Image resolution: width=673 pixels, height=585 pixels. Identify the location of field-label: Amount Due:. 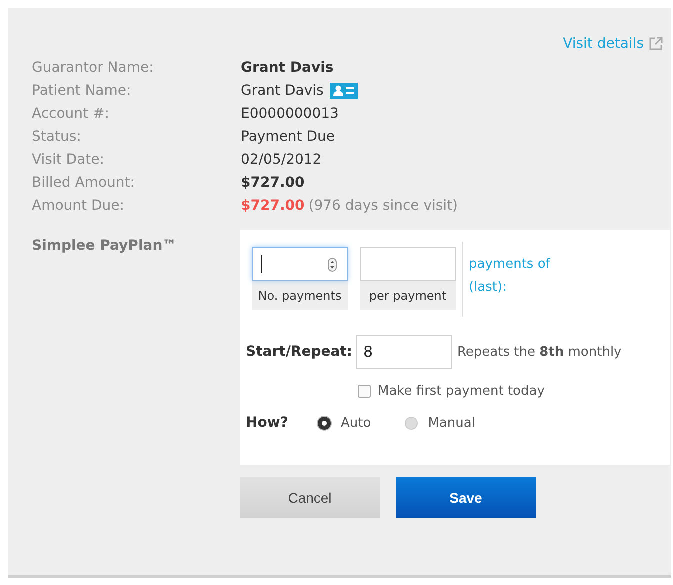
(78, 206).